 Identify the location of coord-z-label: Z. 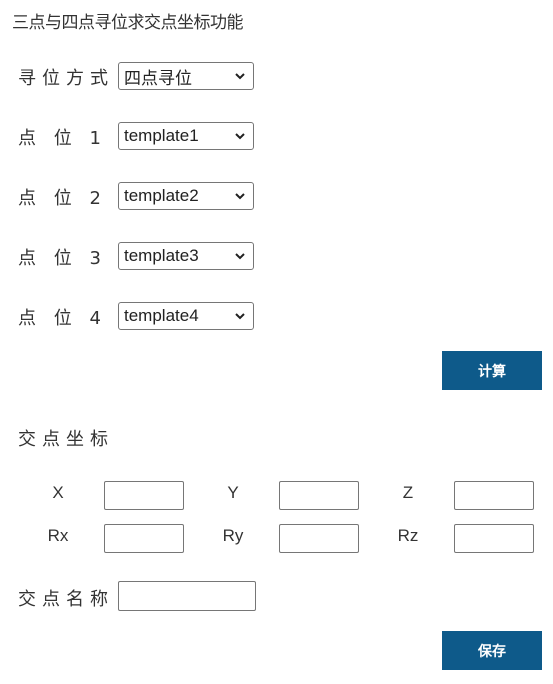
(408, 492).